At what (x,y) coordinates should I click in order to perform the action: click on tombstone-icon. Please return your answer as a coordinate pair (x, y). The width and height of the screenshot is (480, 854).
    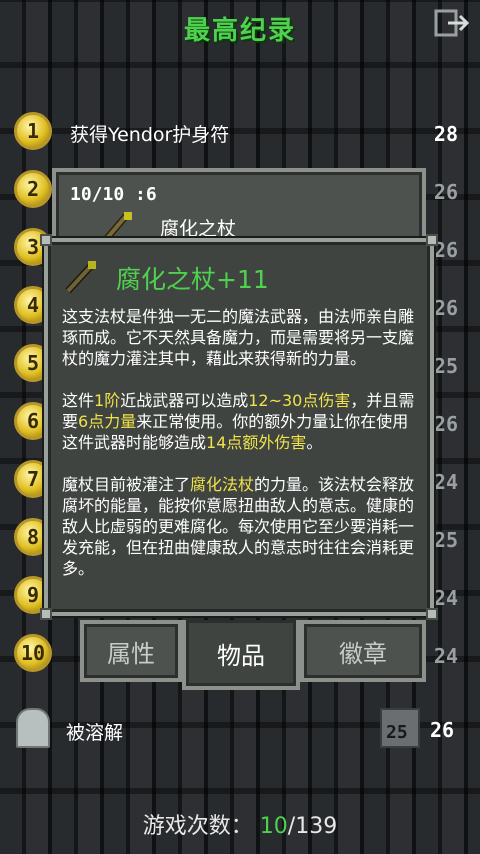
    Looking at the image, I should click on (33, 728).